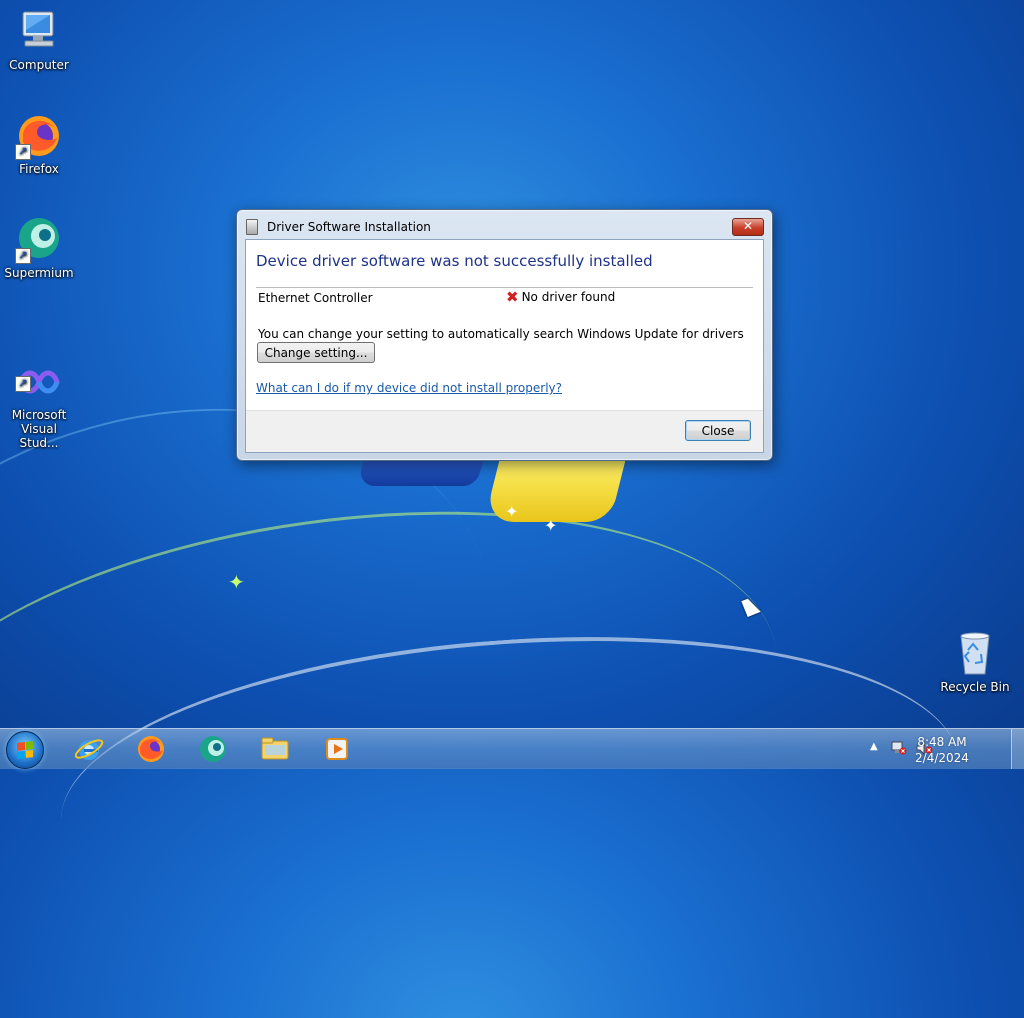 The width and height of the screenshot is (1024, 1018). Describe the element at coordinates (39, 136) in the screenshot. I see `firefox-icon: ↗` at that location.